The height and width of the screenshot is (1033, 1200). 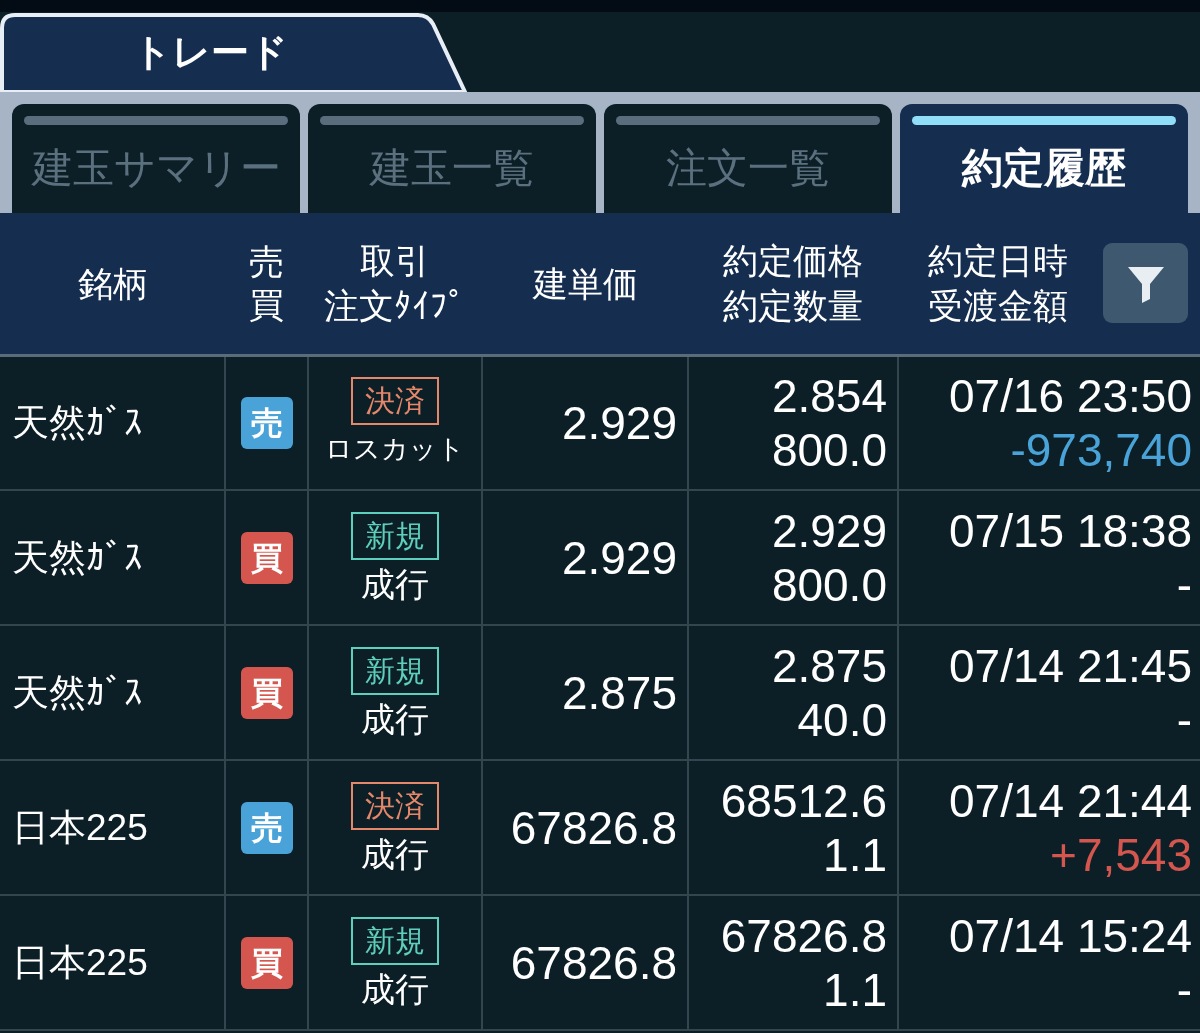 I want to click on execution-datetime: 07/14 21:45, so click(x=1070, y=665).